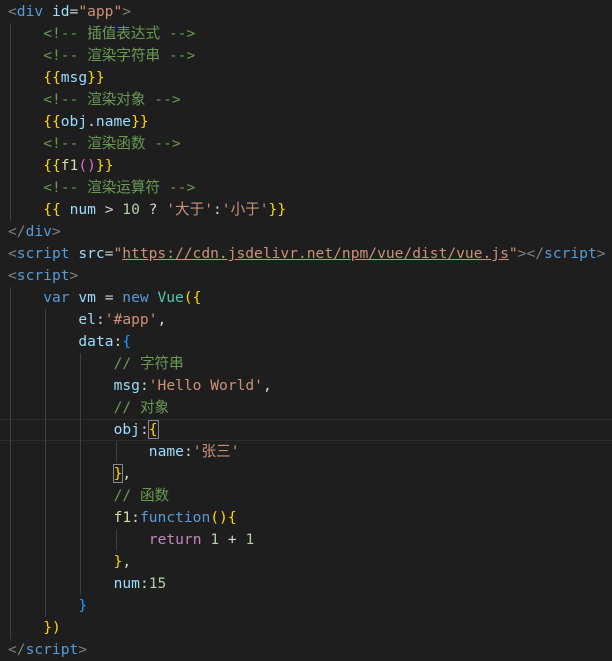 The width and height of the screenshot is (612, 661). Describe the element at coordinates (170, 297) in the screenshot. I see `code-token: Vue` at that location.